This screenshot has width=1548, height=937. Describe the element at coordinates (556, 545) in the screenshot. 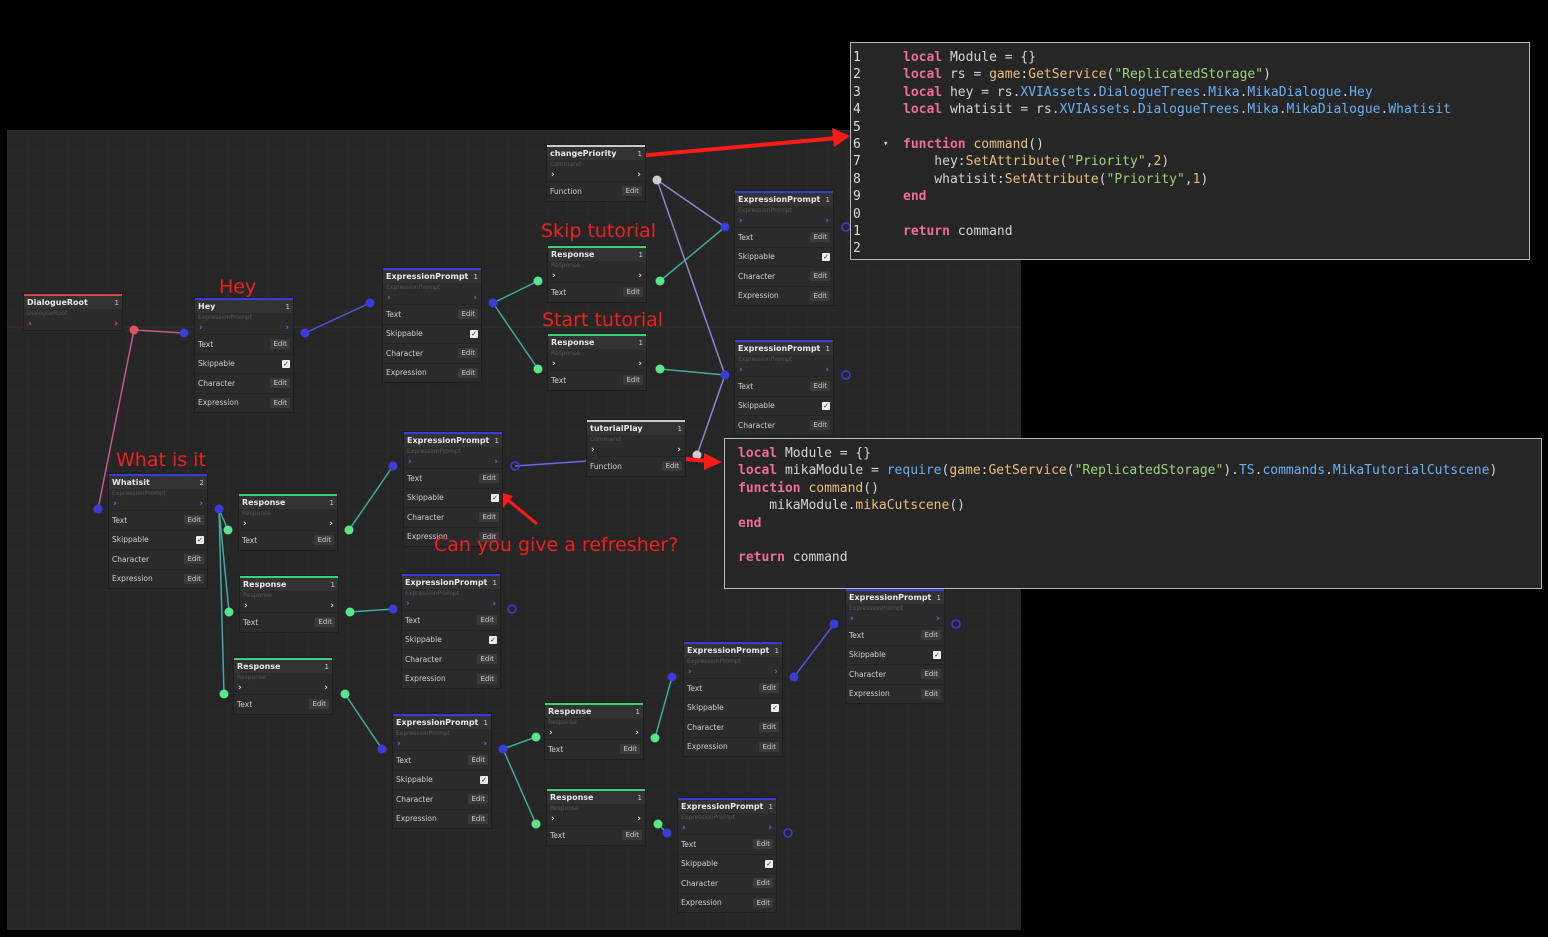

I see `annotation-refresher: Can you give a refresher?` at that location.